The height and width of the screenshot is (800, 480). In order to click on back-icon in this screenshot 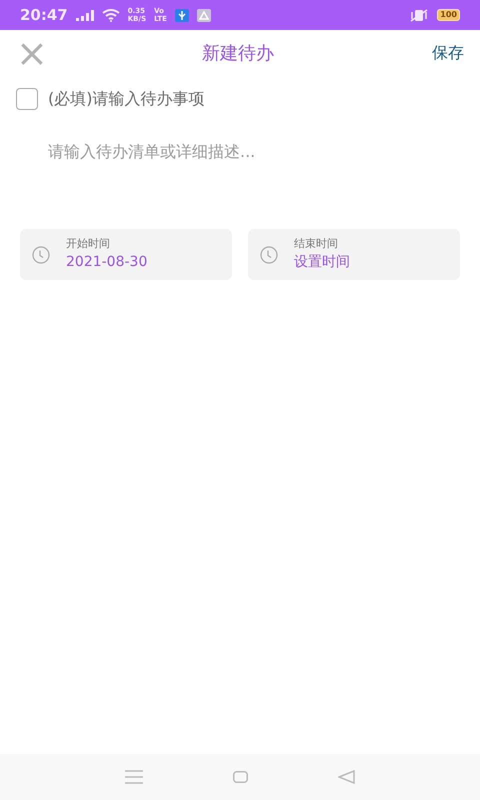, I will do `click(346, 777)`.